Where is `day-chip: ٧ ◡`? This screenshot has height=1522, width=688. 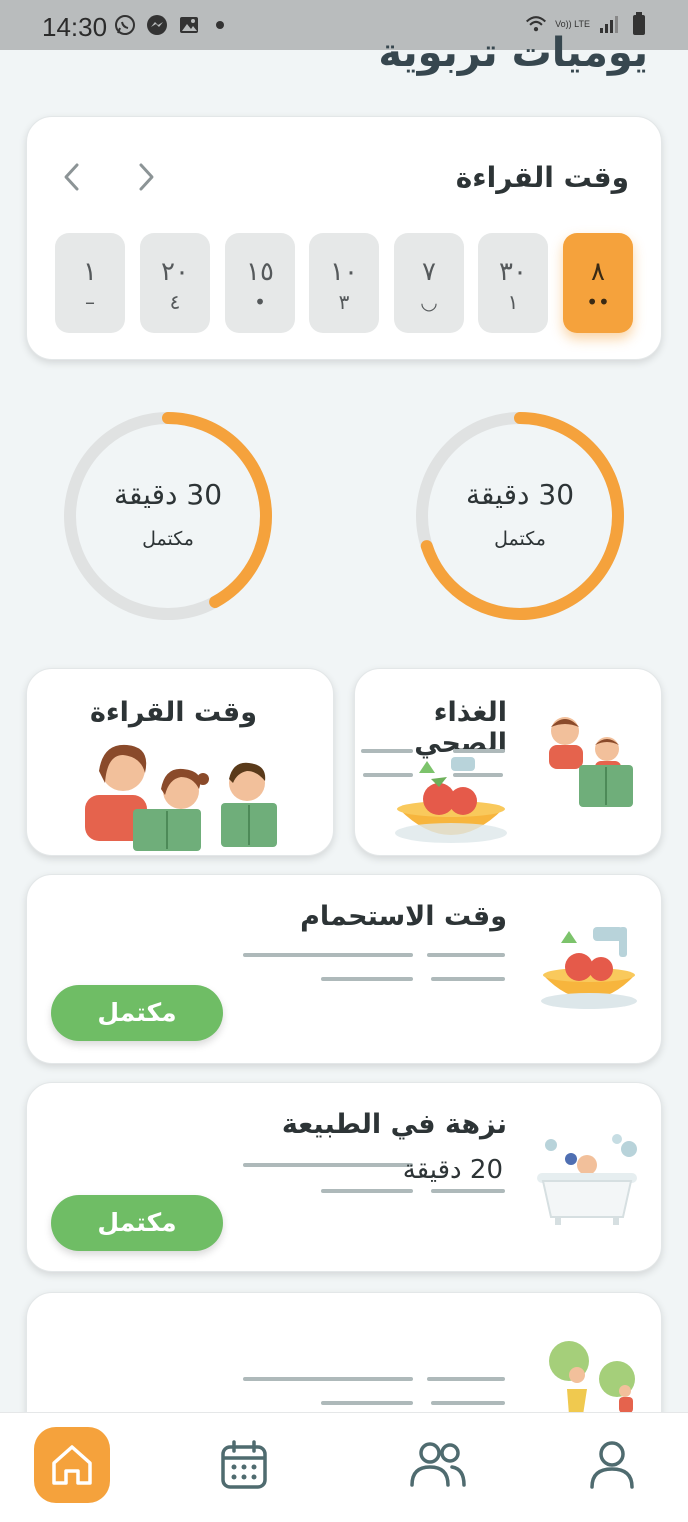
day-chip: ٧ ◡ is located at coordinates (429, 283).